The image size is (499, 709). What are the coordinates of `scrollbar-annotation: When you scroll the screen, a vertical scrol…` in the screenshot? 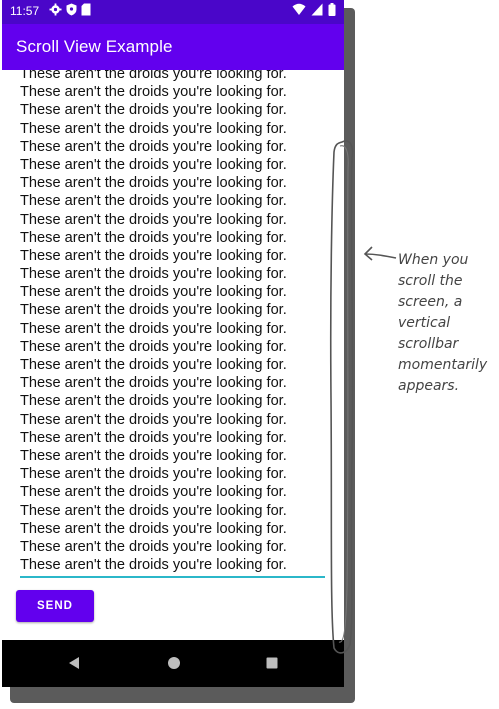 It's located at (448, 323).